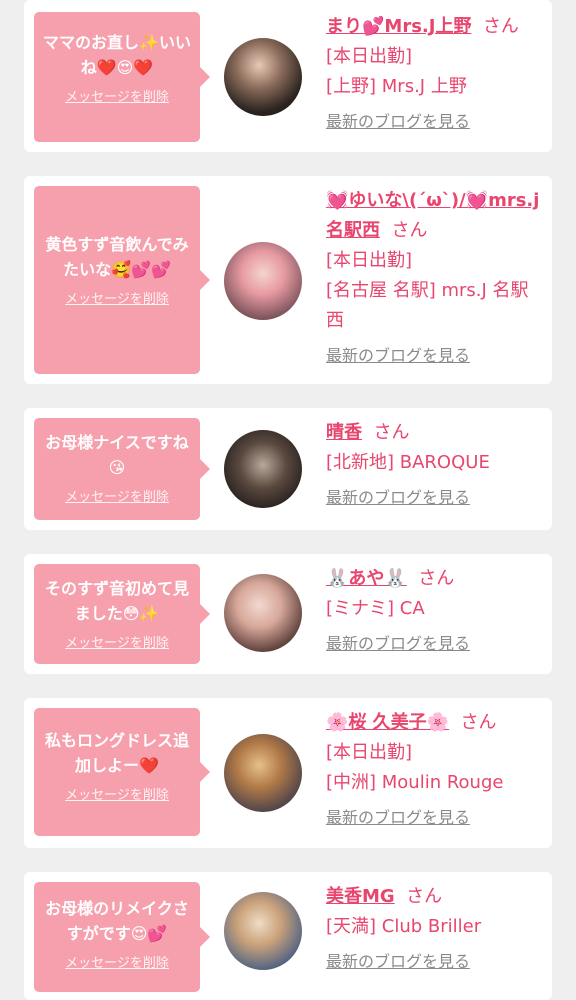  What do you see at coordinates (366, 578) in the screenshot?
I see `cast-name-link: 🐰あや🐰` at bounding box center [366, 578].